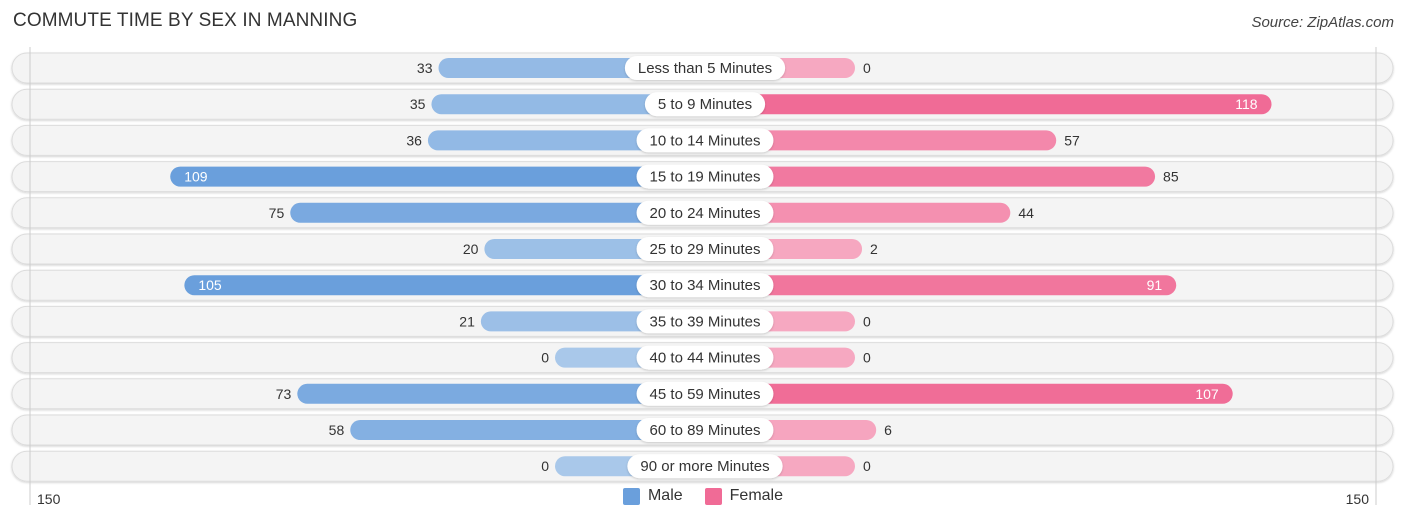 This screenshot has width=1406, height=523. What do you see at coordinates (705, 321) in the screenshot?
I see `category-label: 35 to 39 Minutes` at bounding box center [705, 321].